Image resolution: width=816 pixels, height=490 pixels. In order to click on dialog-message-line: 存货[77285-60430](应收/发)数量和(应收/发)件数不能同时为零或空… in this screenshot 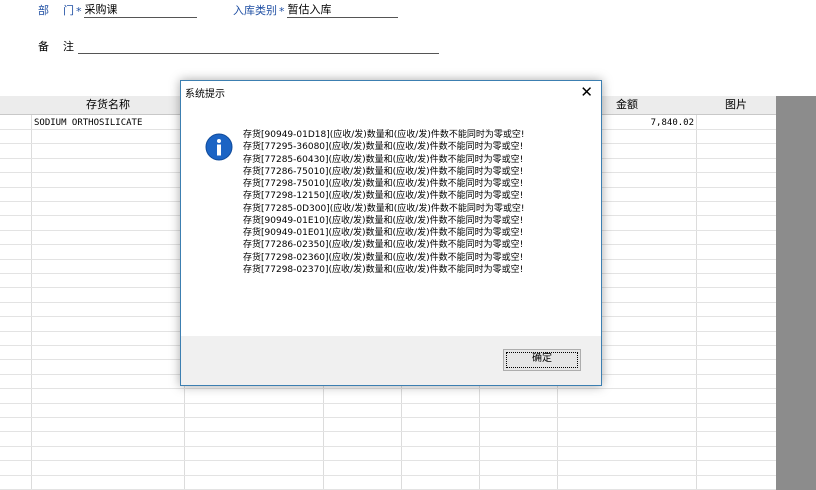, I will do `click(383, 159)`.